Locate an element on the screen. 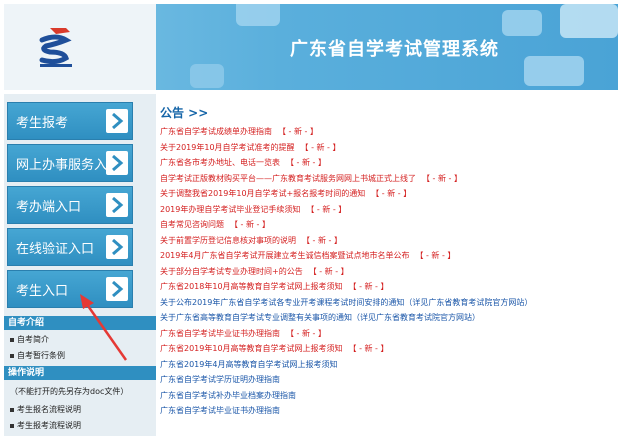 Image resolution: width=638 pixels, height=436 pixels. notice-item: 关于部分自学考试专业办理时间+的公告【 - 新 - 】 is located at coordinates (254, 272).